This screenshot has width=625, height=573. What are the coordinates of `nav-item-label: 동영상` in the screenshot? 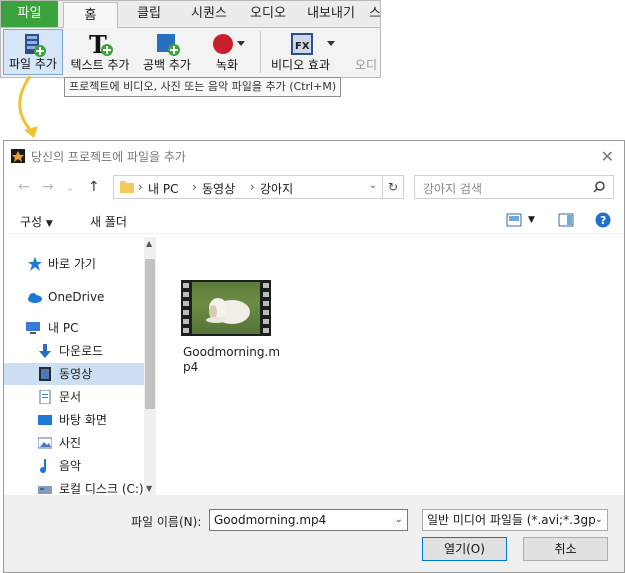 It's located at (76, 374).